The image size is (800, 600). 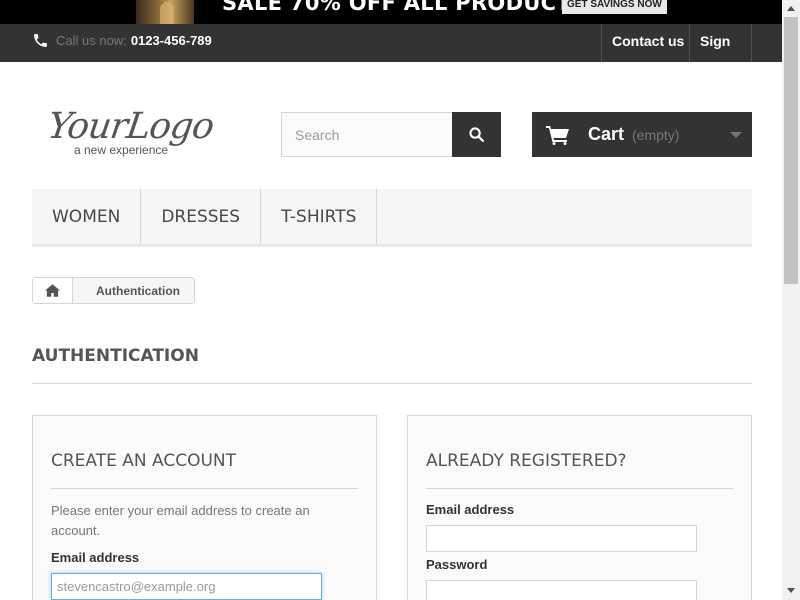 I want to click on login-password-label: Password, so click(x=457, y=564).